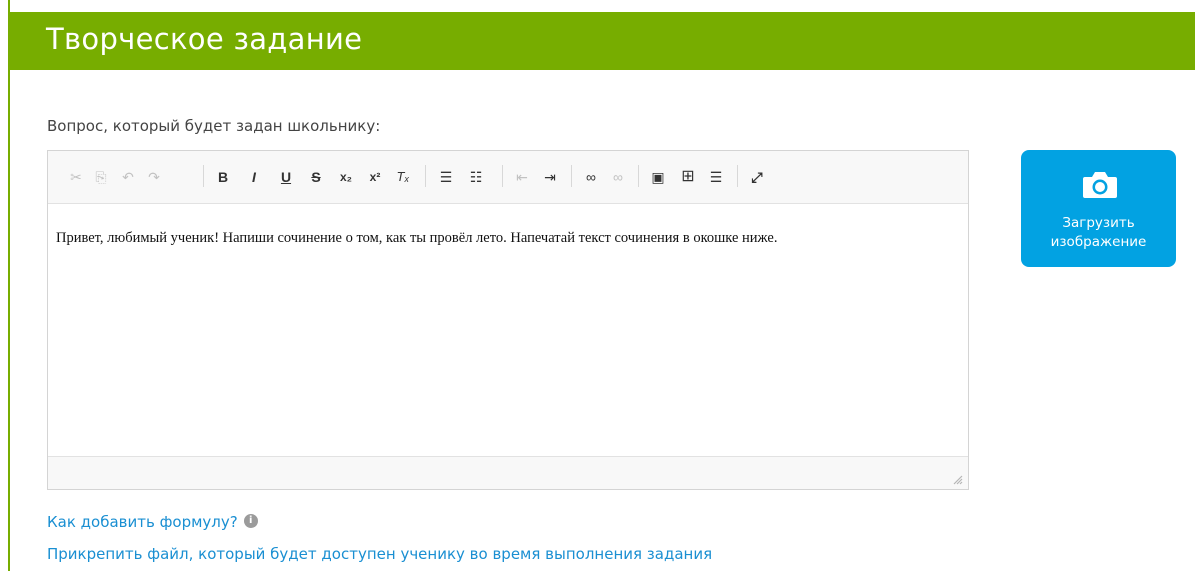  I want to click on table-icon: ⊞, so click(688, 177).